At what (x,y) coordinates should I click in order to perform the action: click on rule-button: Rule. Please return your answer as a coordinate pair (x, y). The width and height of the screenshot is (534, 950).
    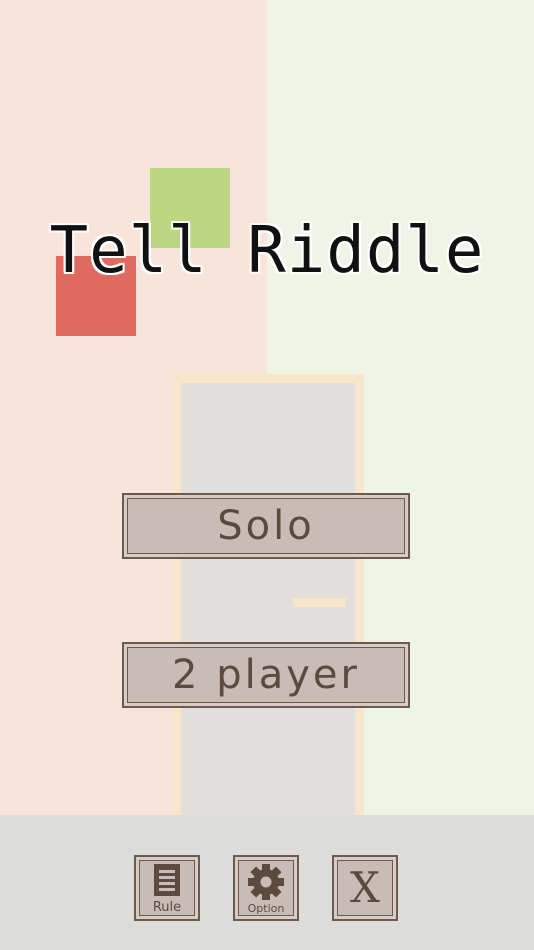
    Looking at the image, I should click on (167, 888).